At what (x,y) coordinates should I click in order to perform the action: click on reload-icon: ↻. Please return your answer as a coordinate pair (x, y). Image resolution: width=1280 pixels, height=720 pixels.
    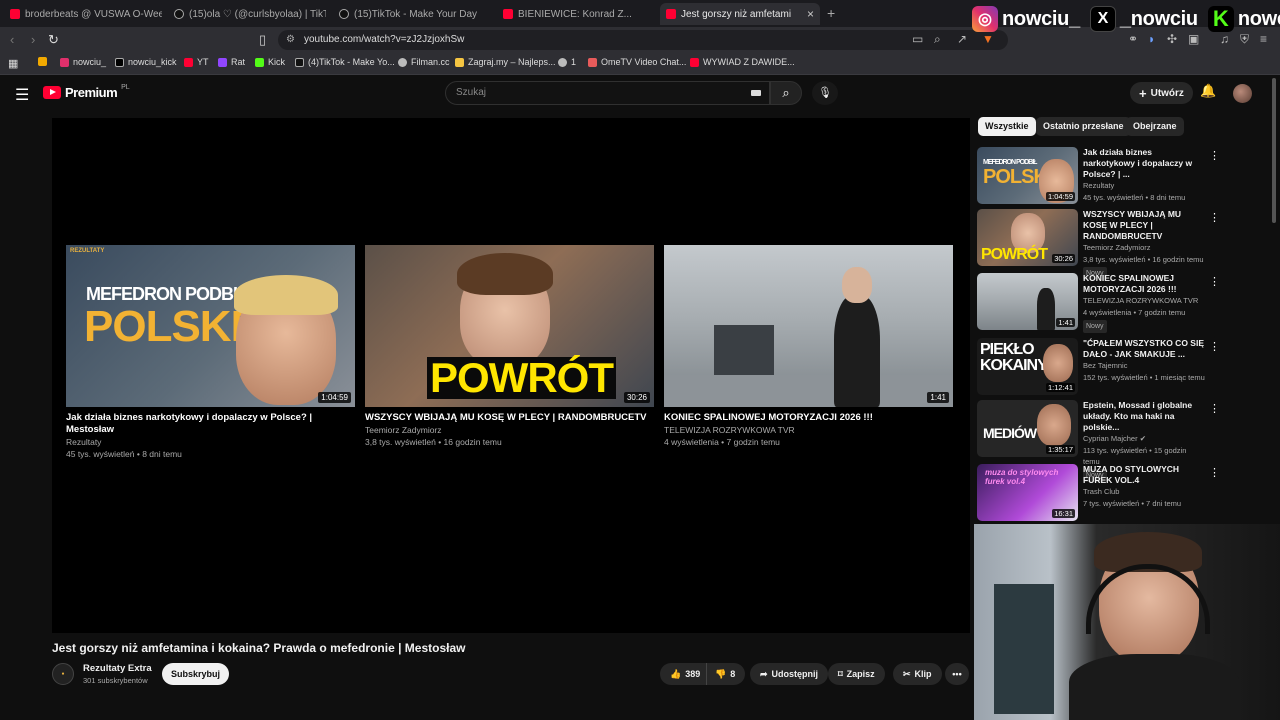
    Looking at the image, I should click on (53, 40).